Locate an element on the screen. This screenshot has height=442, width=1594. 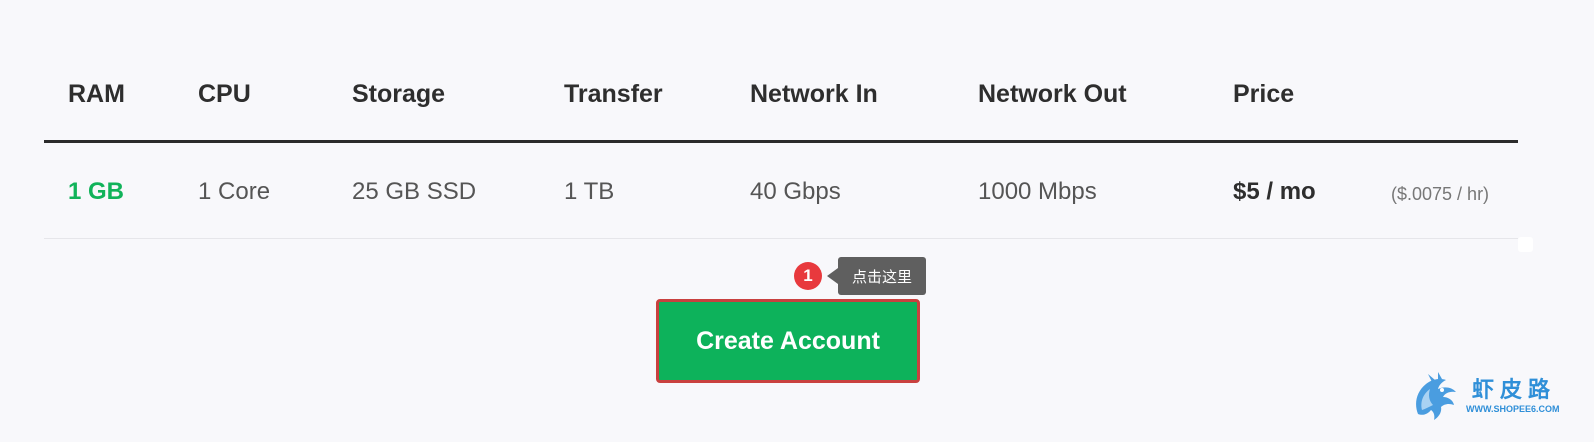
ram-value: 1 GB is located at coordinates (96, 191).